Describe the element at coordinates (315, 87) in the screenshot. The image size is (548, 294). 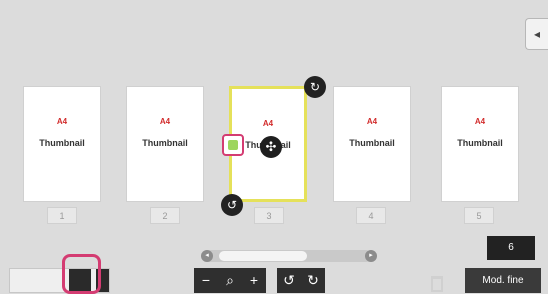
I see `rotate-icon: ↻` at that location.